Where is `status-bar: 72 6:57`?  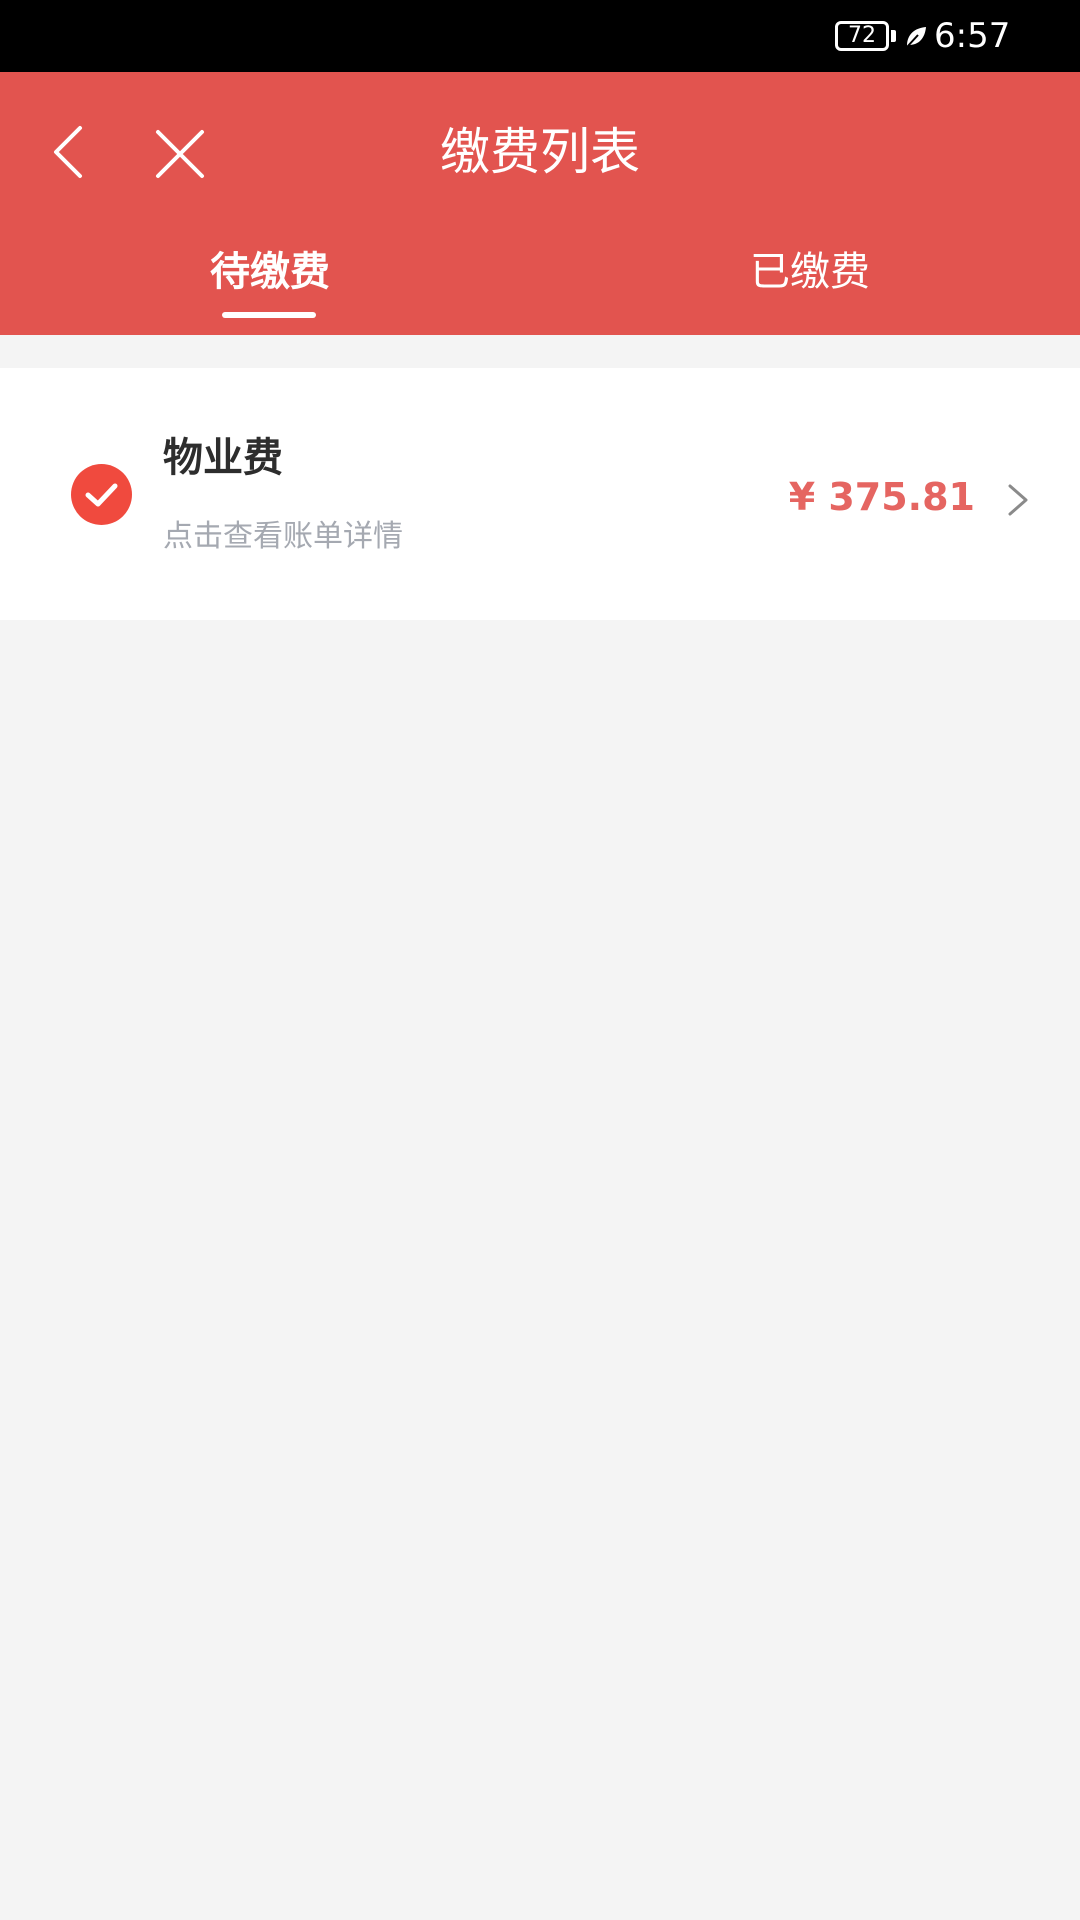
status-bar: 72 6:57 is located at coordinates (540, 36).